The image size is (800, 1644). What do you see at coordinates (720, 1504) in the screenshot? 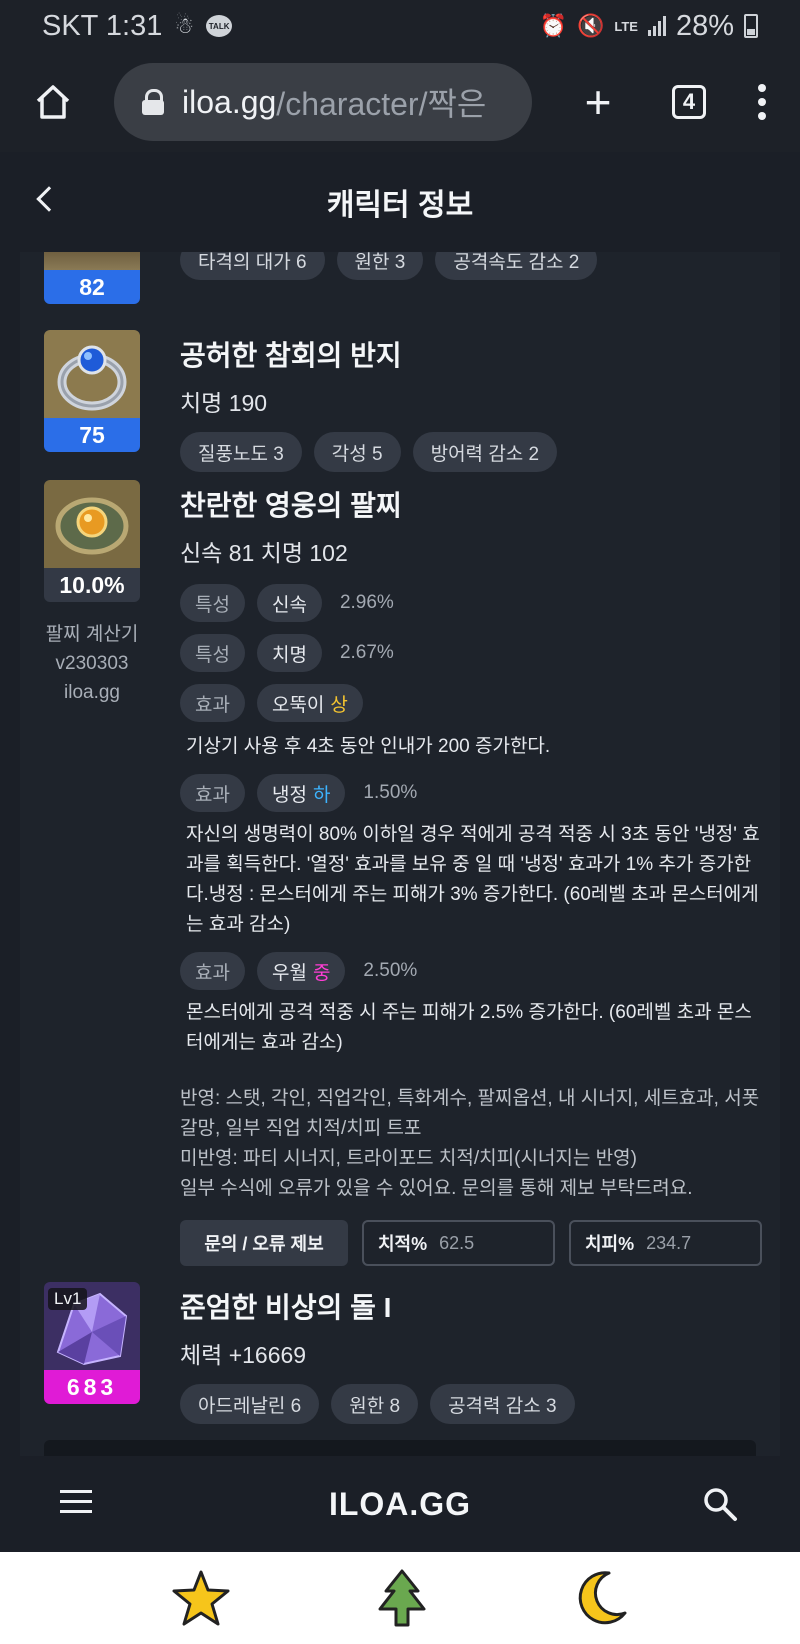
I see `search-icon` at bounding box center [720, 1504].